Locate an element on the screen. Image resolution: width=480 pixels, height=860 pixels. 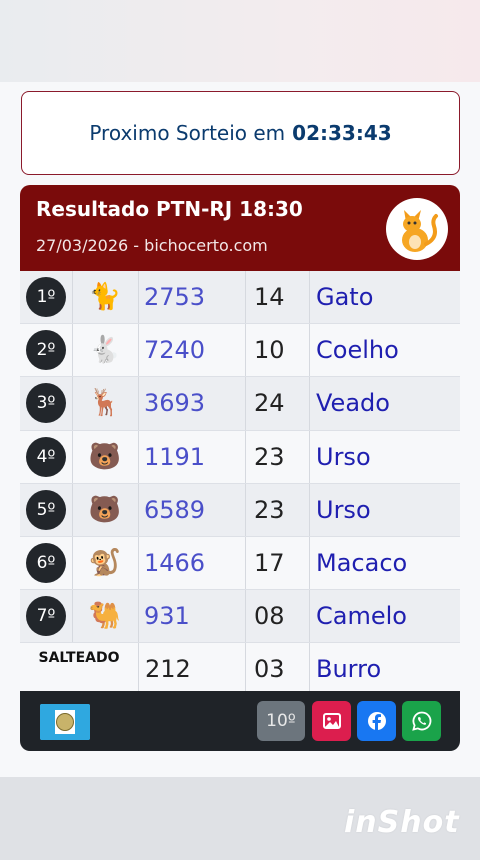
salteado-label: SALTEADO is located at coordinates (79, 658).